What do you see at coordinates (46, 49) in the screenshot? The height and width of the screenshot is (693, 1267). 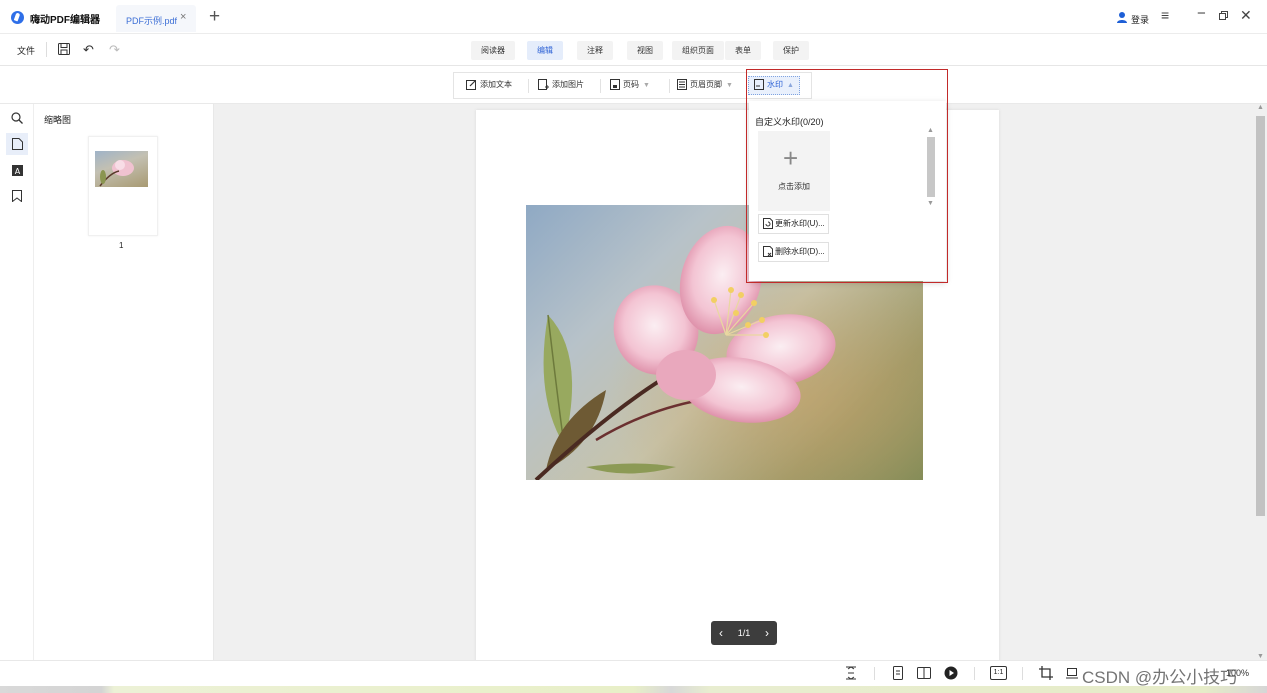 I see `toolbar-divider` at bounding box center [46, 49].